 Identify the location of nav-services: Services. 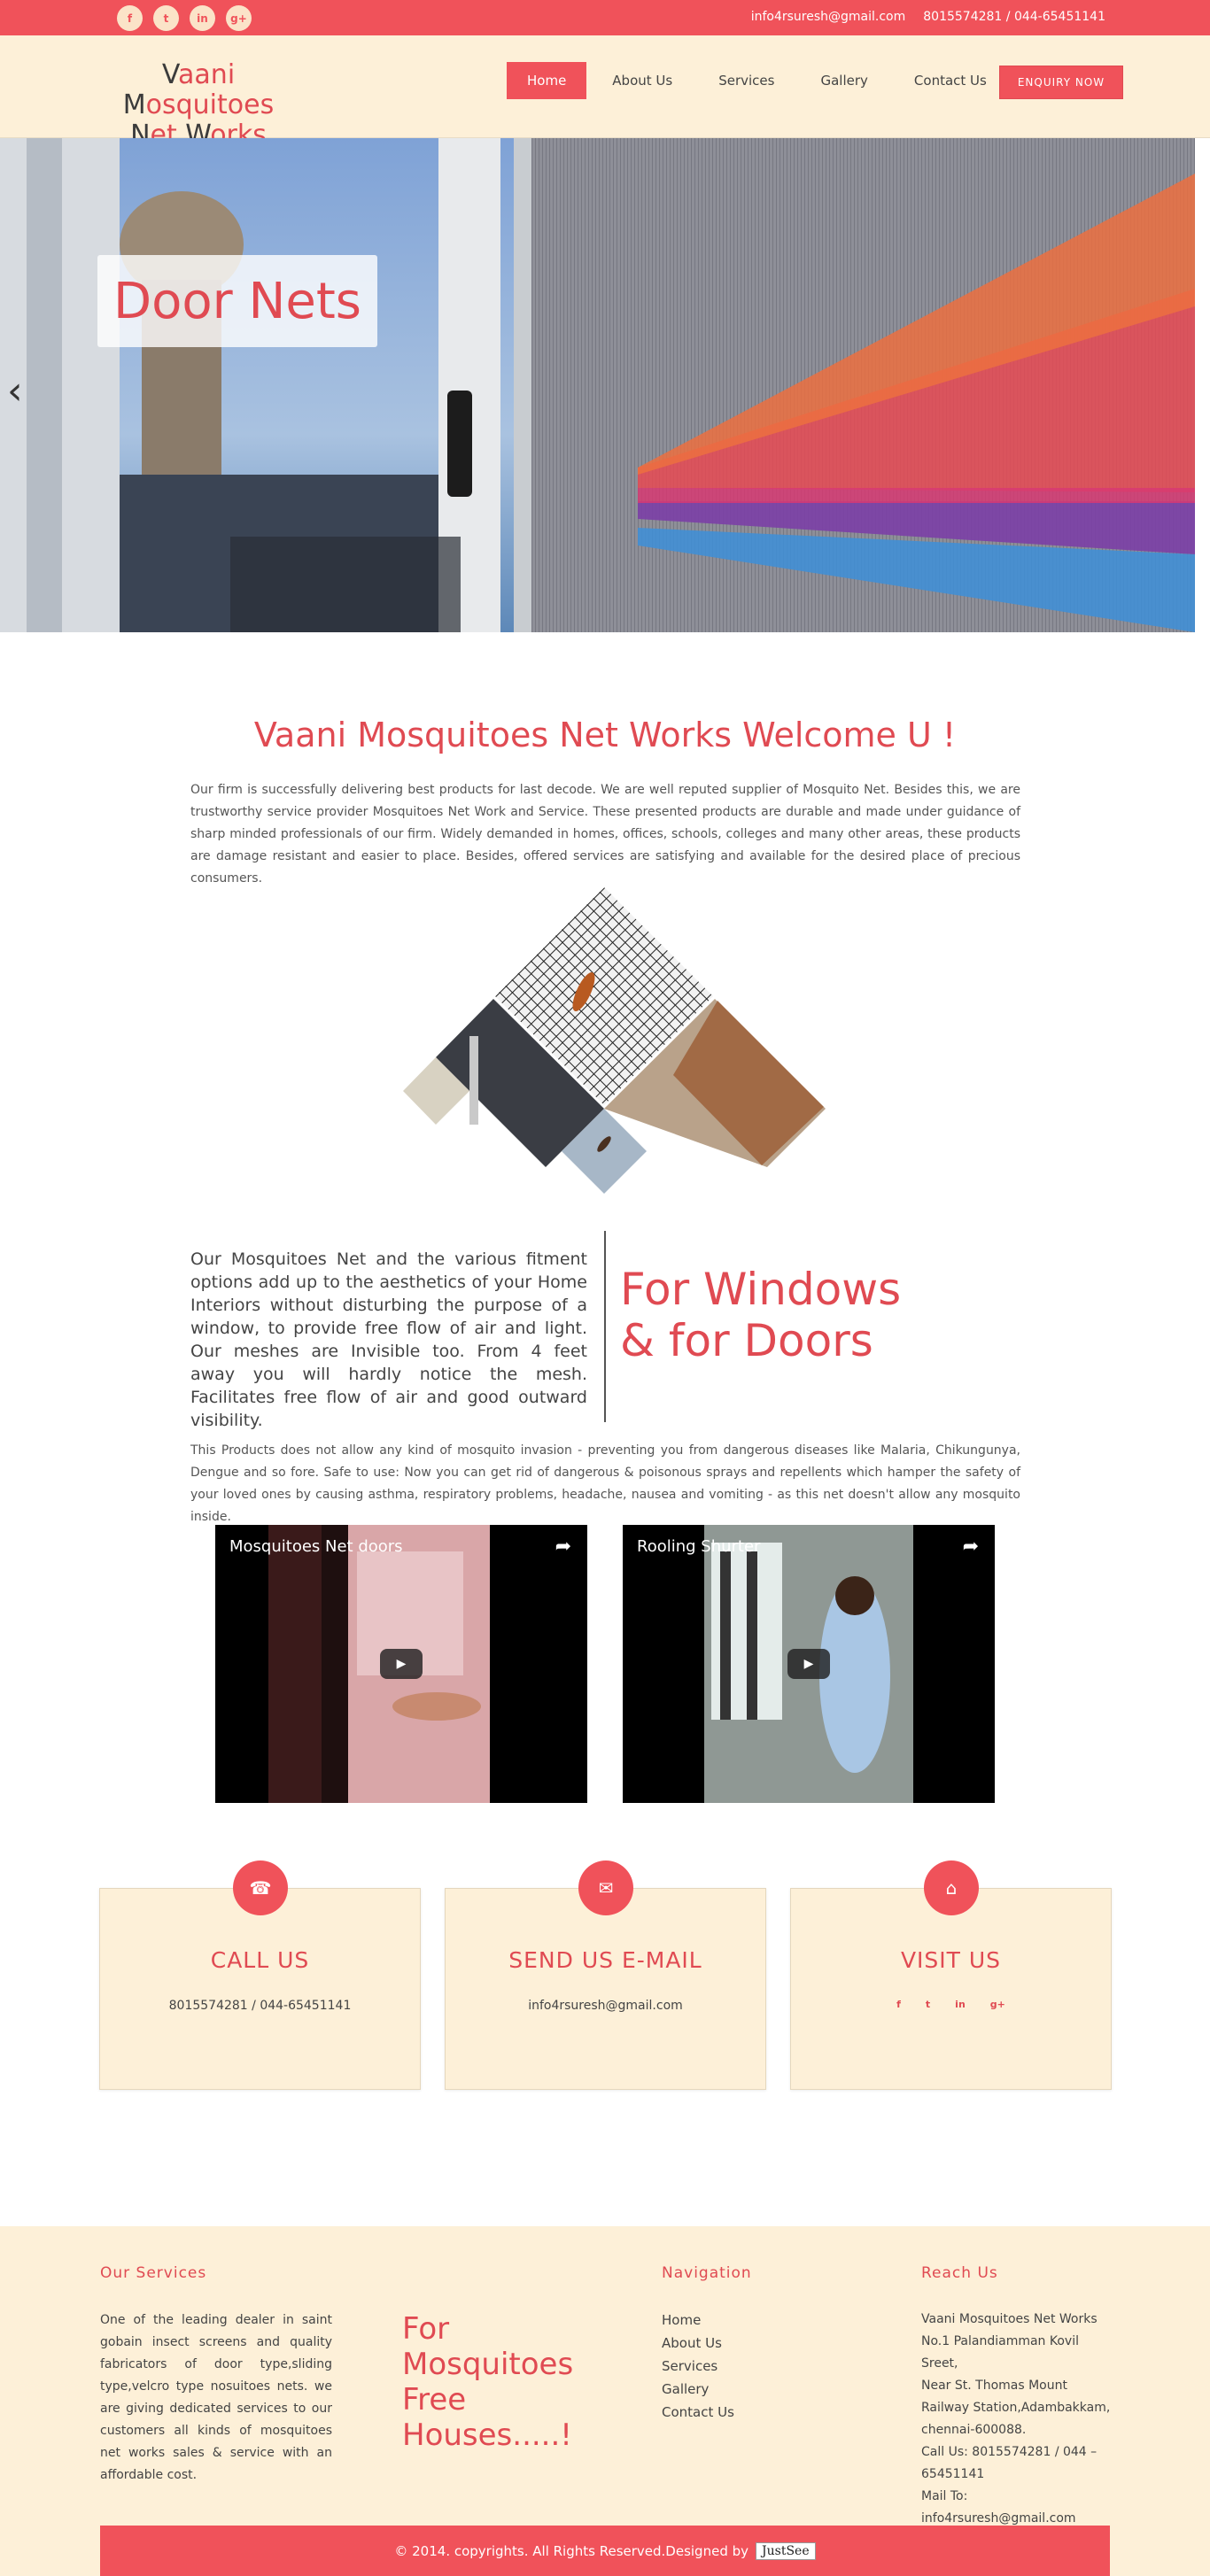
(747, 80).